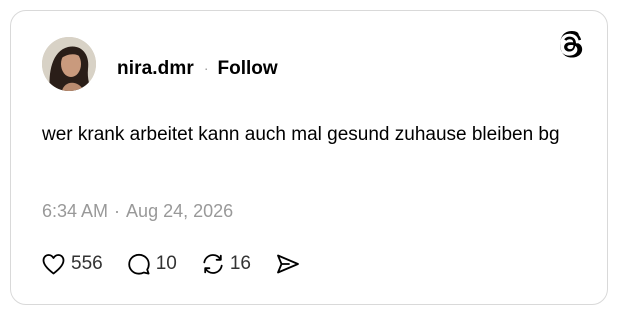 The image size is (620, 317). Describe the element at coordinates (166, 263) in the screenshot. I see `reply-count: 10` at that location.